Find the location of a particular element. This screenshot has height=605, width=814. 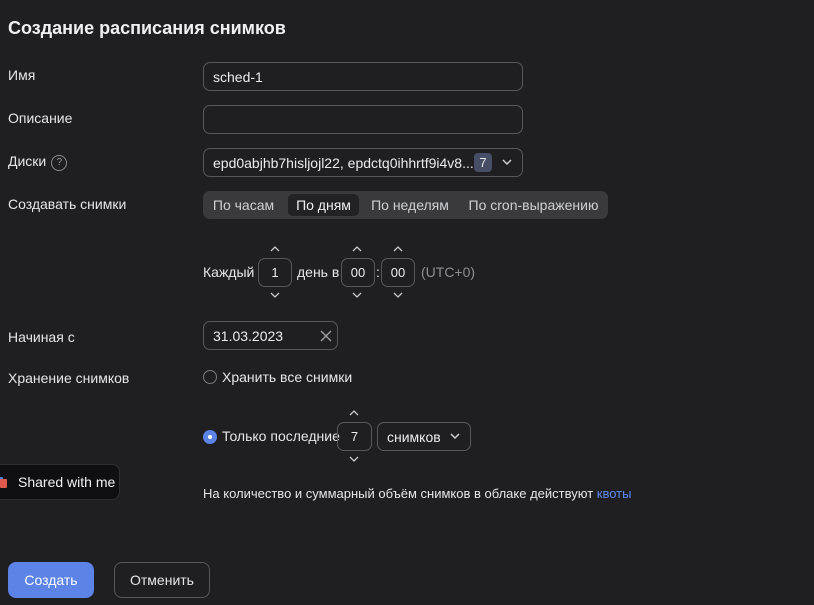

every-stepper: 1 is located at coordinates (275, 272).